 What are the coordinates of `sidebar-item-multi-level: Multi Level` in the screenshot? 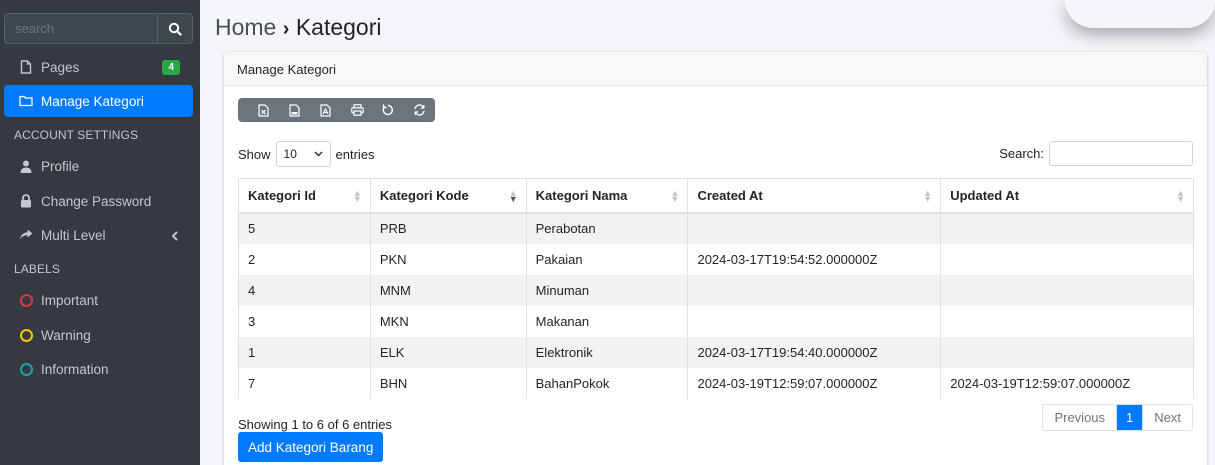 It's located at (98, 235).